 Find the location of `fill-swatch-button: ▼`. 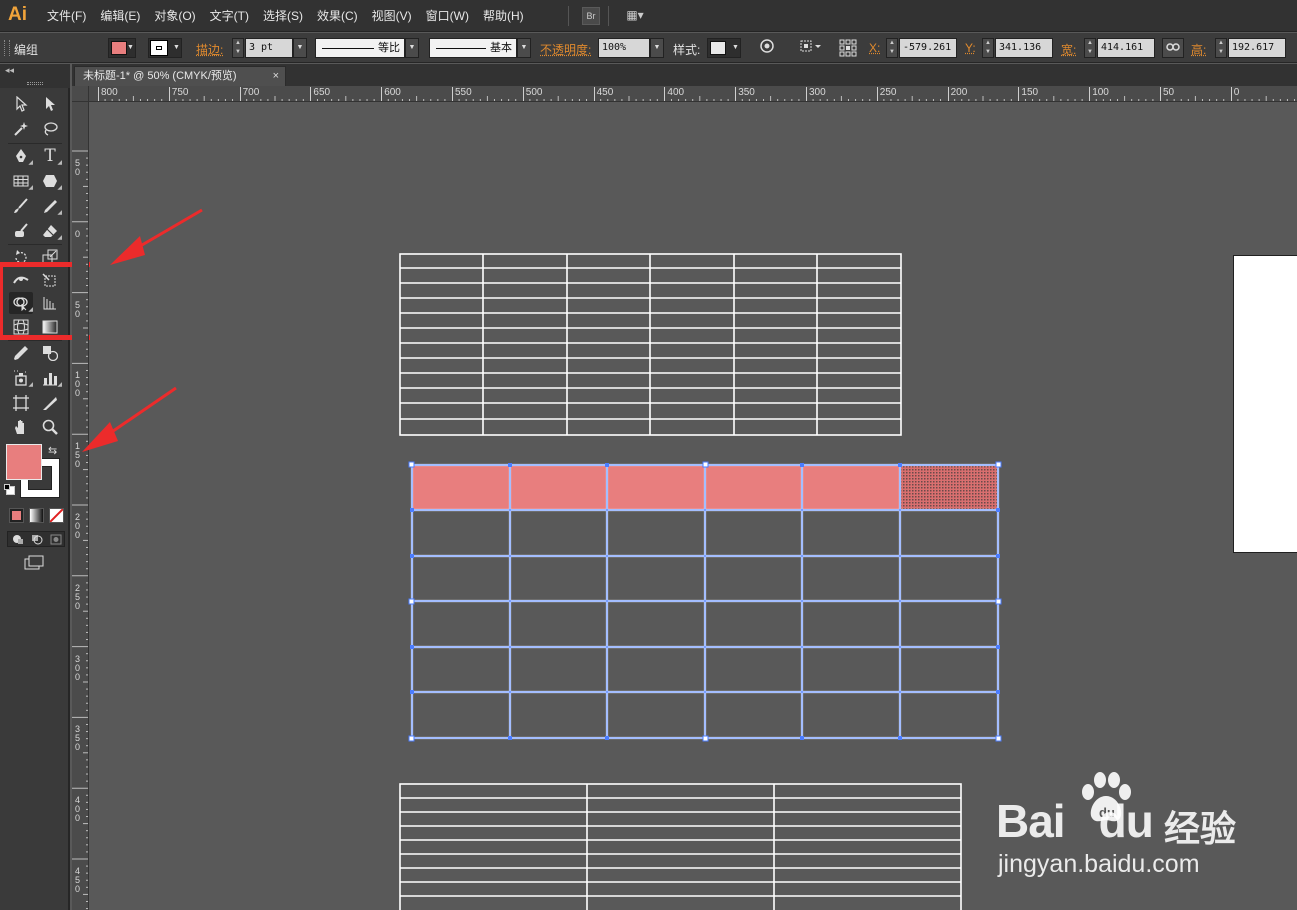

fill-swatch-button: ▼ is located at coordinates (122, 48).